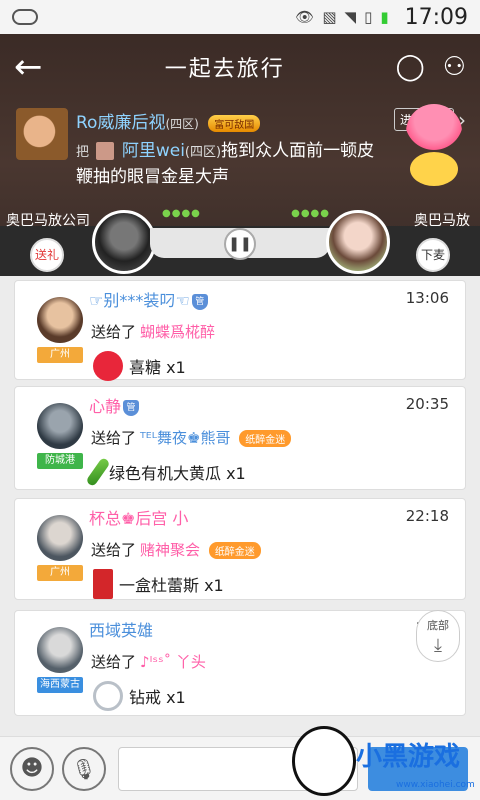 This screenshot has width=480, height=800. What do you see at coordinates (138, 517) in the screenshot?
I see `sender-name: 杯总♚后宫 小` at bounding box center [138, 517].